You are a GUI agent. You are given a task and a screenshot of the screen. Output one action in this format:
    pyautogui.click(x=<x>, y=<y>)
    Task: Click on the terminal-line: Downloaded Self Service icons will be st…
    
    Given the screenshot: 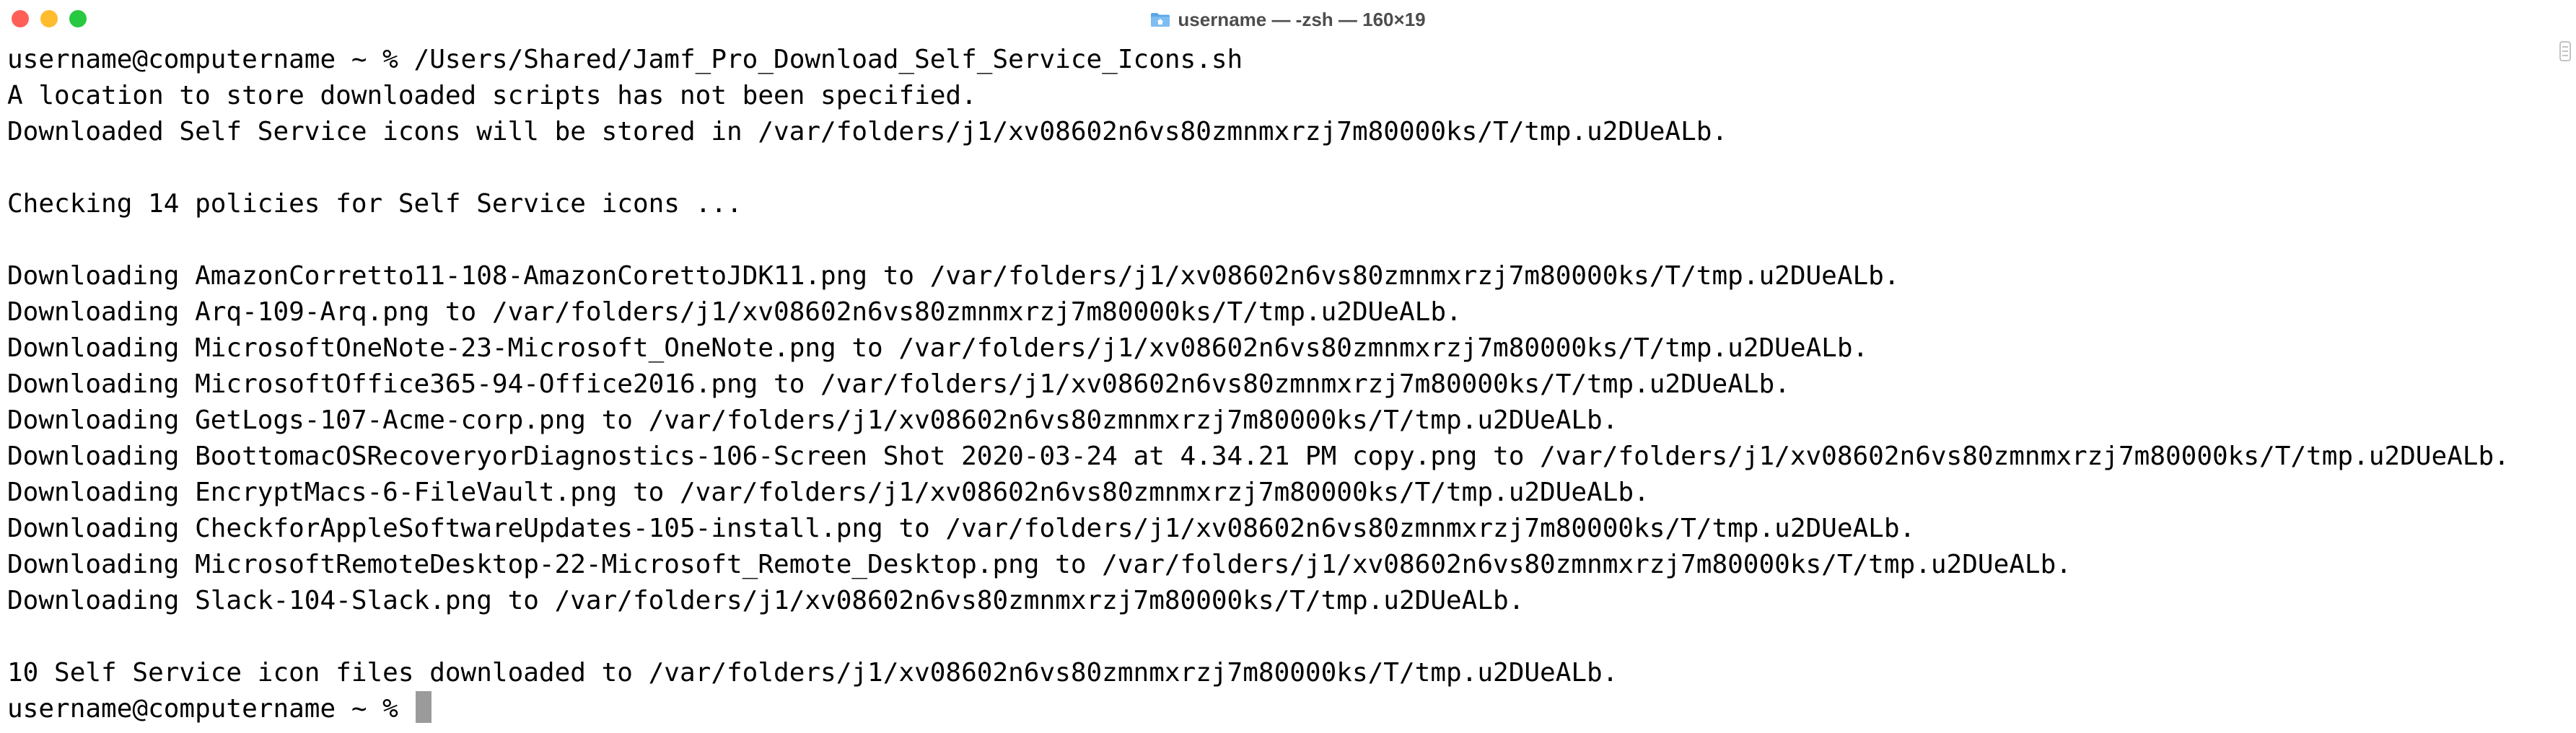 What is the action you would take?
    pyautogui.click(x=867, y=131)
    